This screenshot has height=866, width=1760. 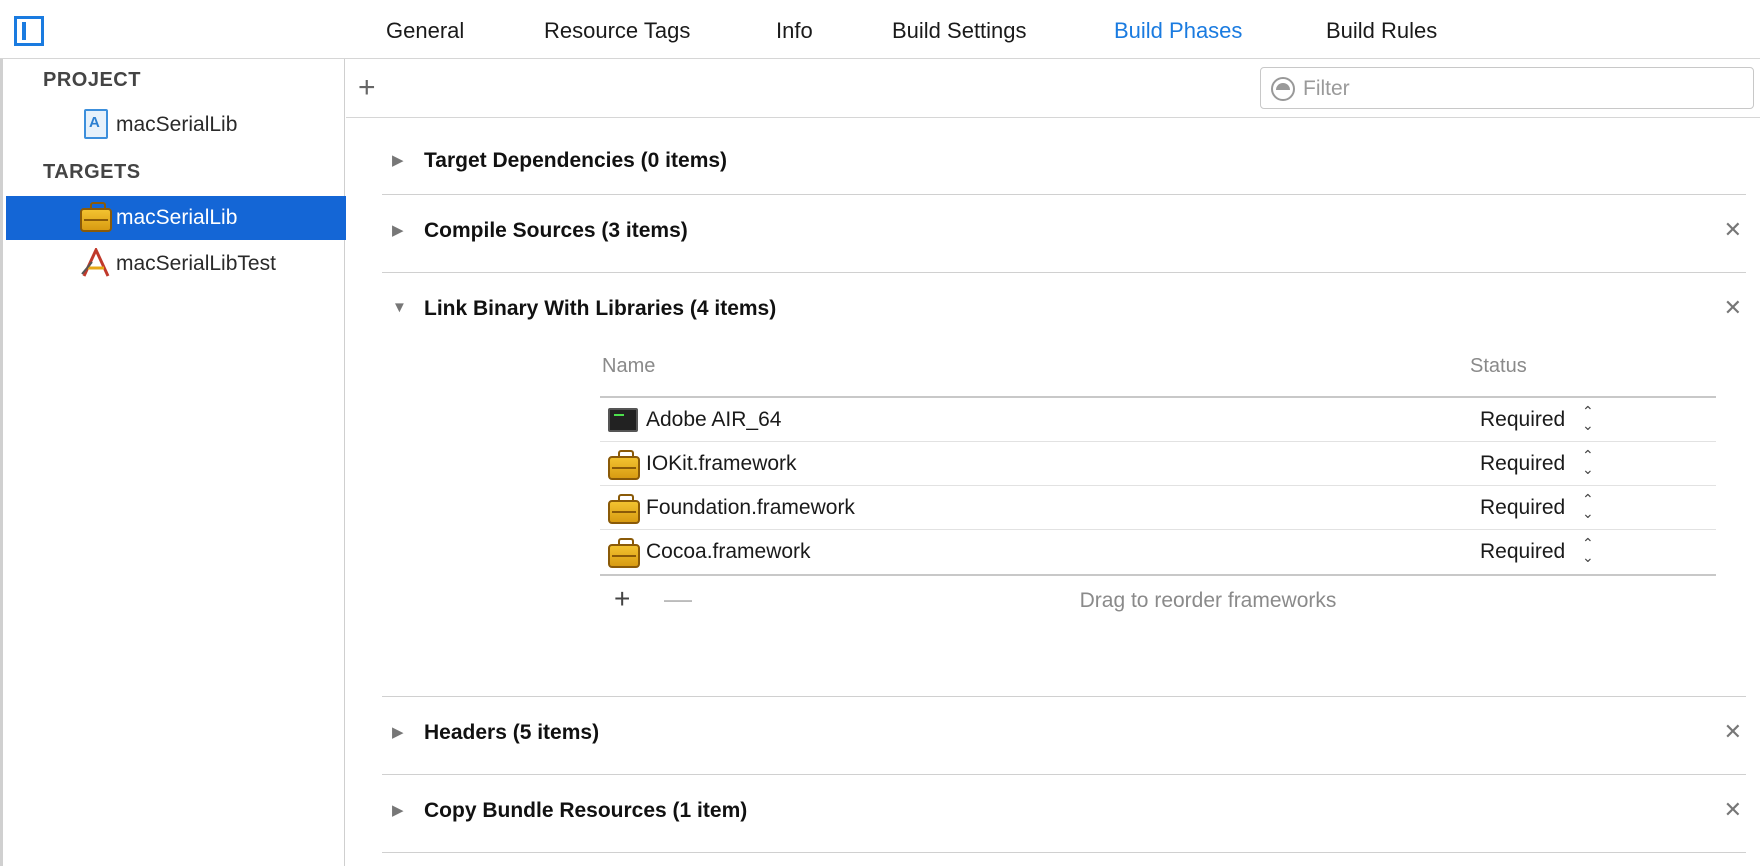 I want to click on phase-compile-sources: ▶ Compile Sources (3 items) ✕, so click(x=1064, y=234).